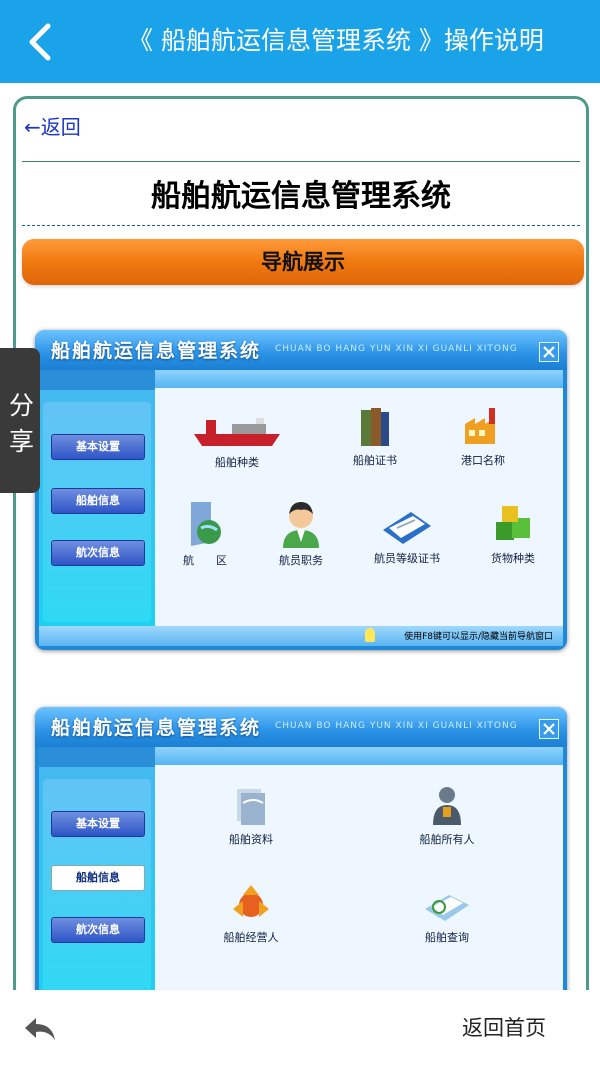  What do you see at coordinates (447, 839) in the screenshot?
I see `item-label: 船舶所有人` at bounding box center [447, 839].